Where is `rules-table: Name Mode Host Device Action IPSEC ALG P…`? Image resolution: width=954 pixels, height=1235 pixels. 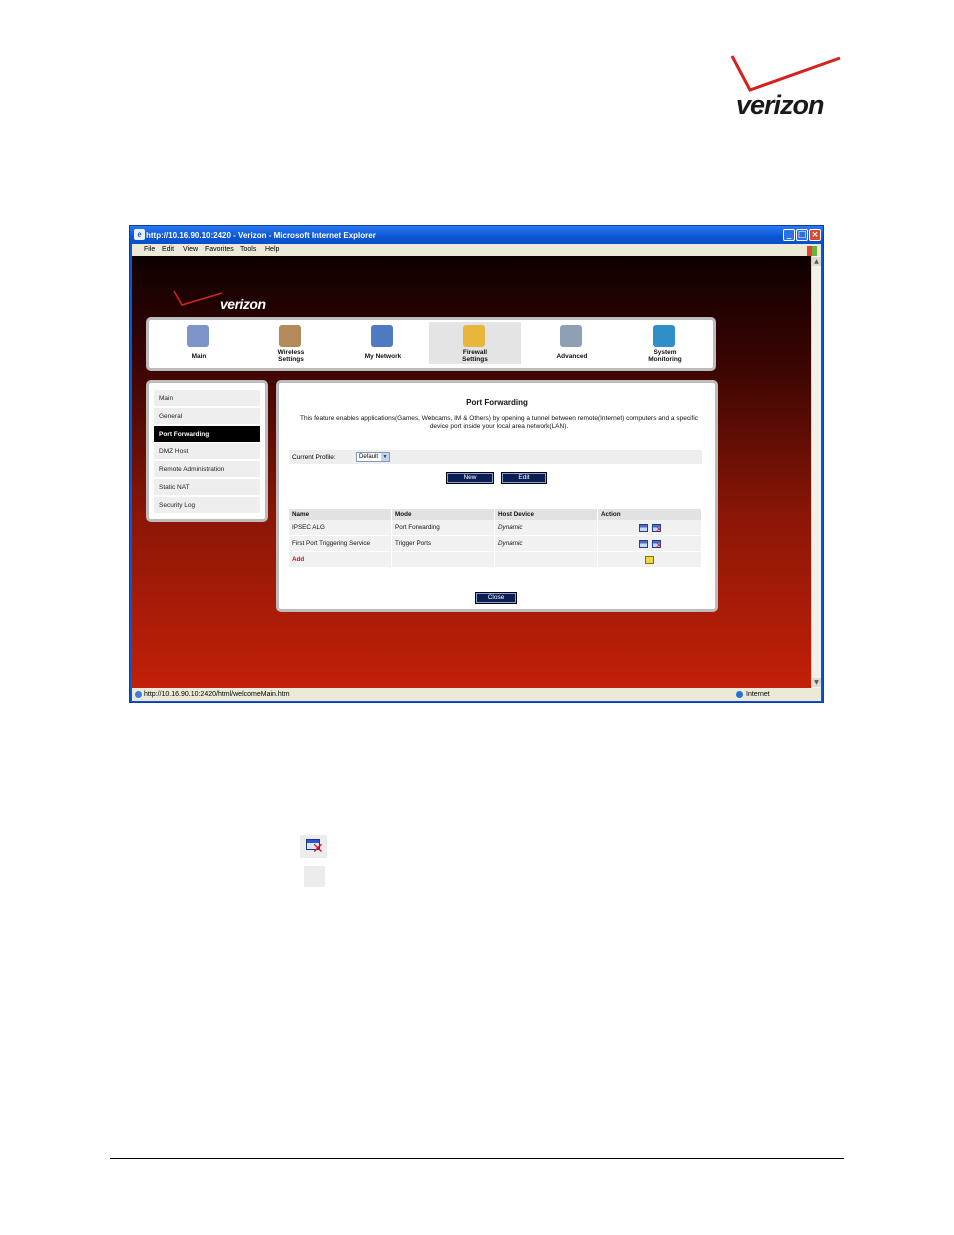
rules-table: Name Mode Host Device Action IPSEC ALG P… is located at coordinates (495, 538).